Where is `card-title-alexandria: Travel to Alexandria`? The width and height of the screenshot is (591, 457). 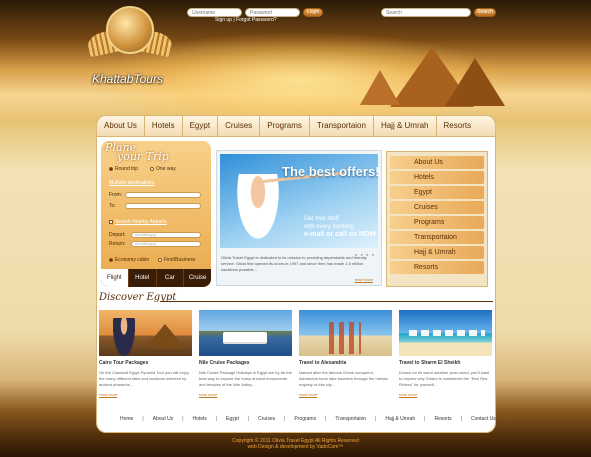
card-title-alexandria: Travel to Alexandria is located at coordinates (322, 363).